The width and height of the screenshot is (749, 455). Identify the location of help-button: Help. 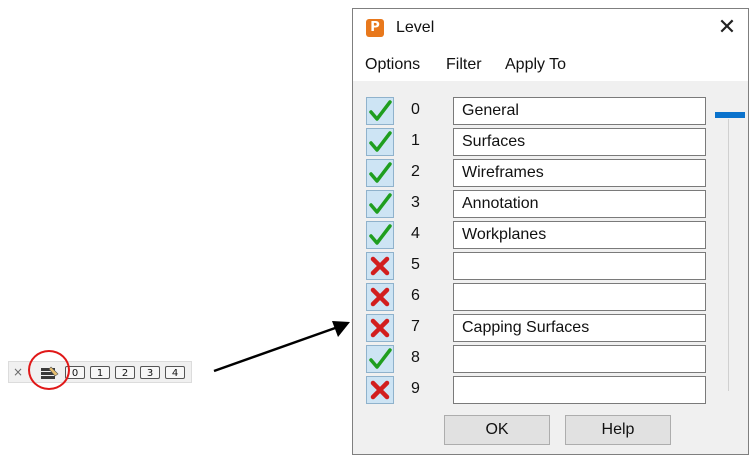
(618, 430).